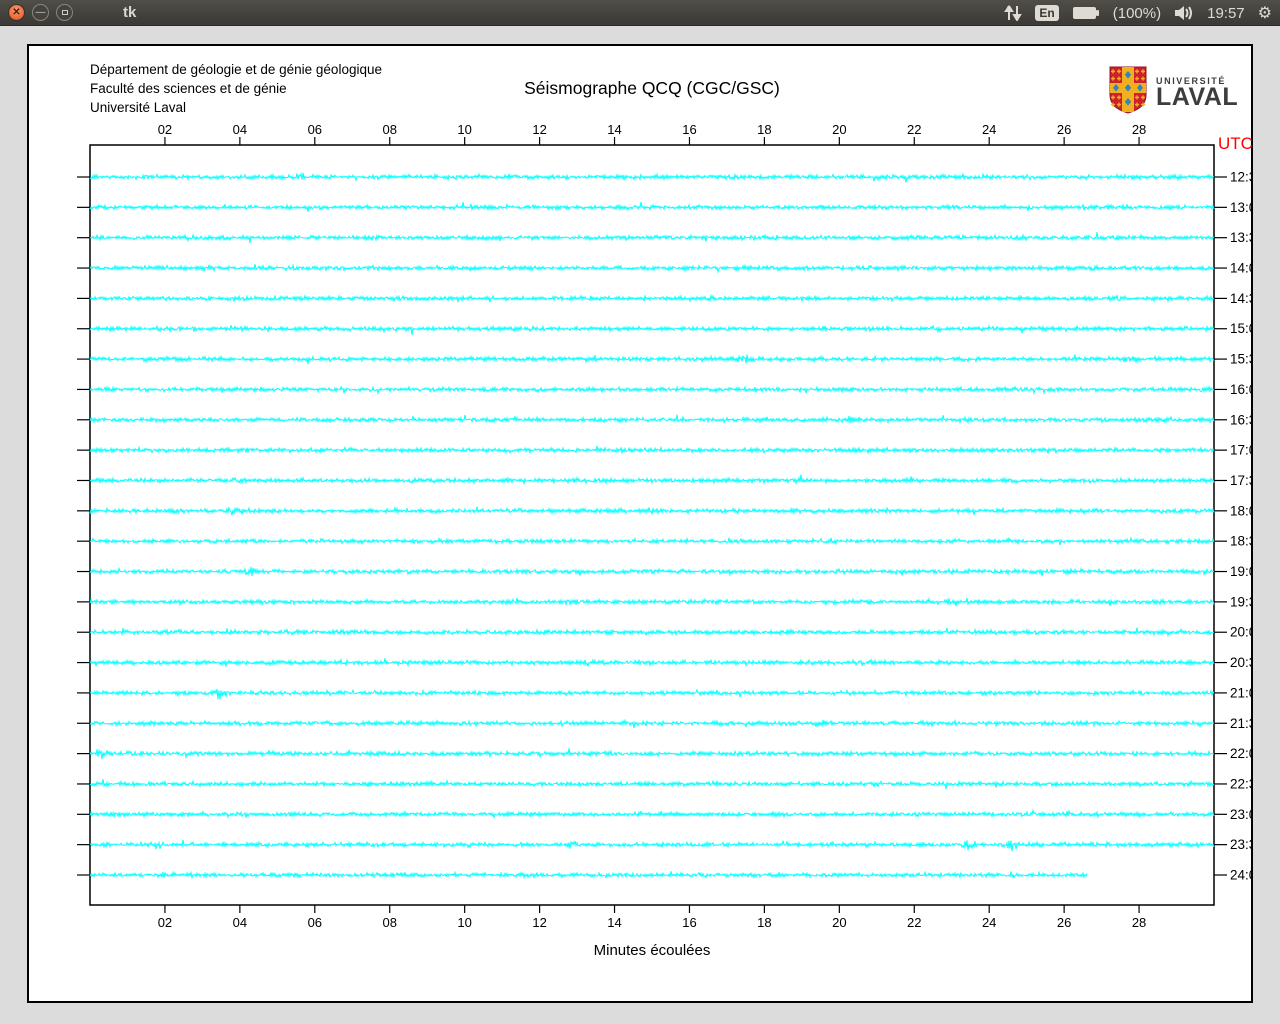  What do you see at coordinates (1240, 844) in the screenshot?
I see `svg-text: 23:30` at bounding box center [1240, 844].